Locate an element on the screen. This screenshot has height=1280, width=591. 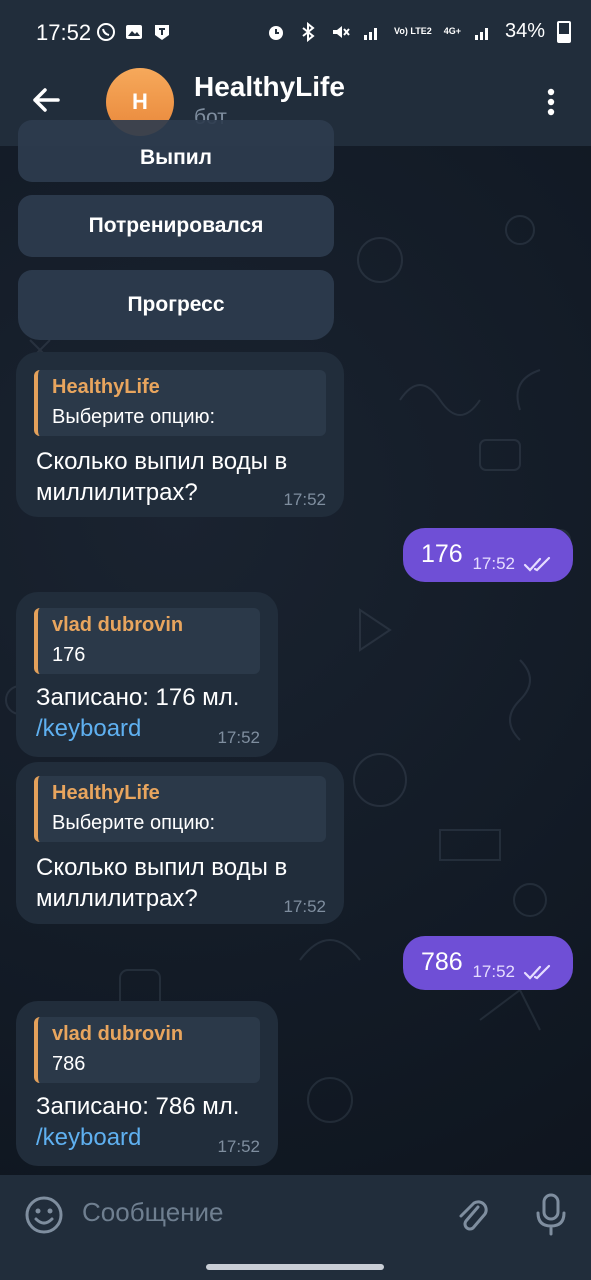
message-bubble-user: 176 17:52 is located at coordinates (488, 555).